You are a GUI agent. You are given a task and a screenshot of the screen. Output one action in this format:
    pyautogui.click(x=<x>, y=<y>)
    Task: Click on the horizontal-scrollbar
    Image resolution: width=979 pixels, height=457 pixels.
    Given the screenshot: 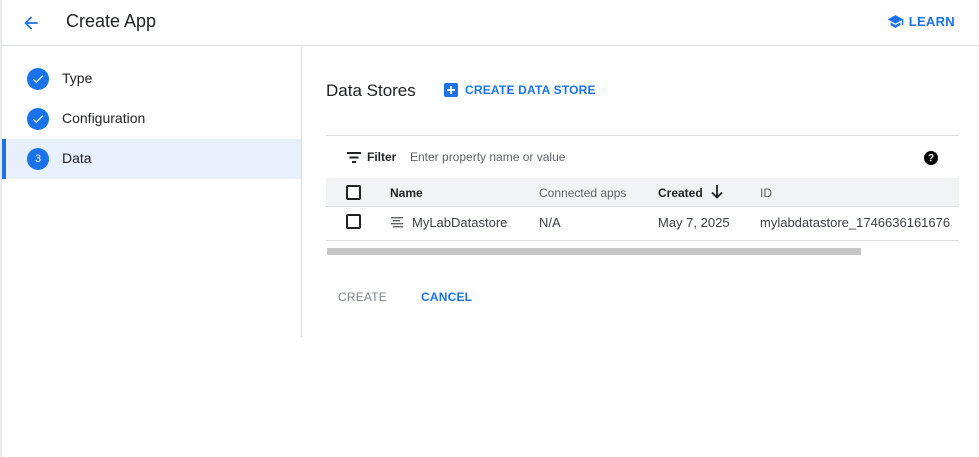 What is the action you would take?
    pyautogui.click(x=594, y=251)
    